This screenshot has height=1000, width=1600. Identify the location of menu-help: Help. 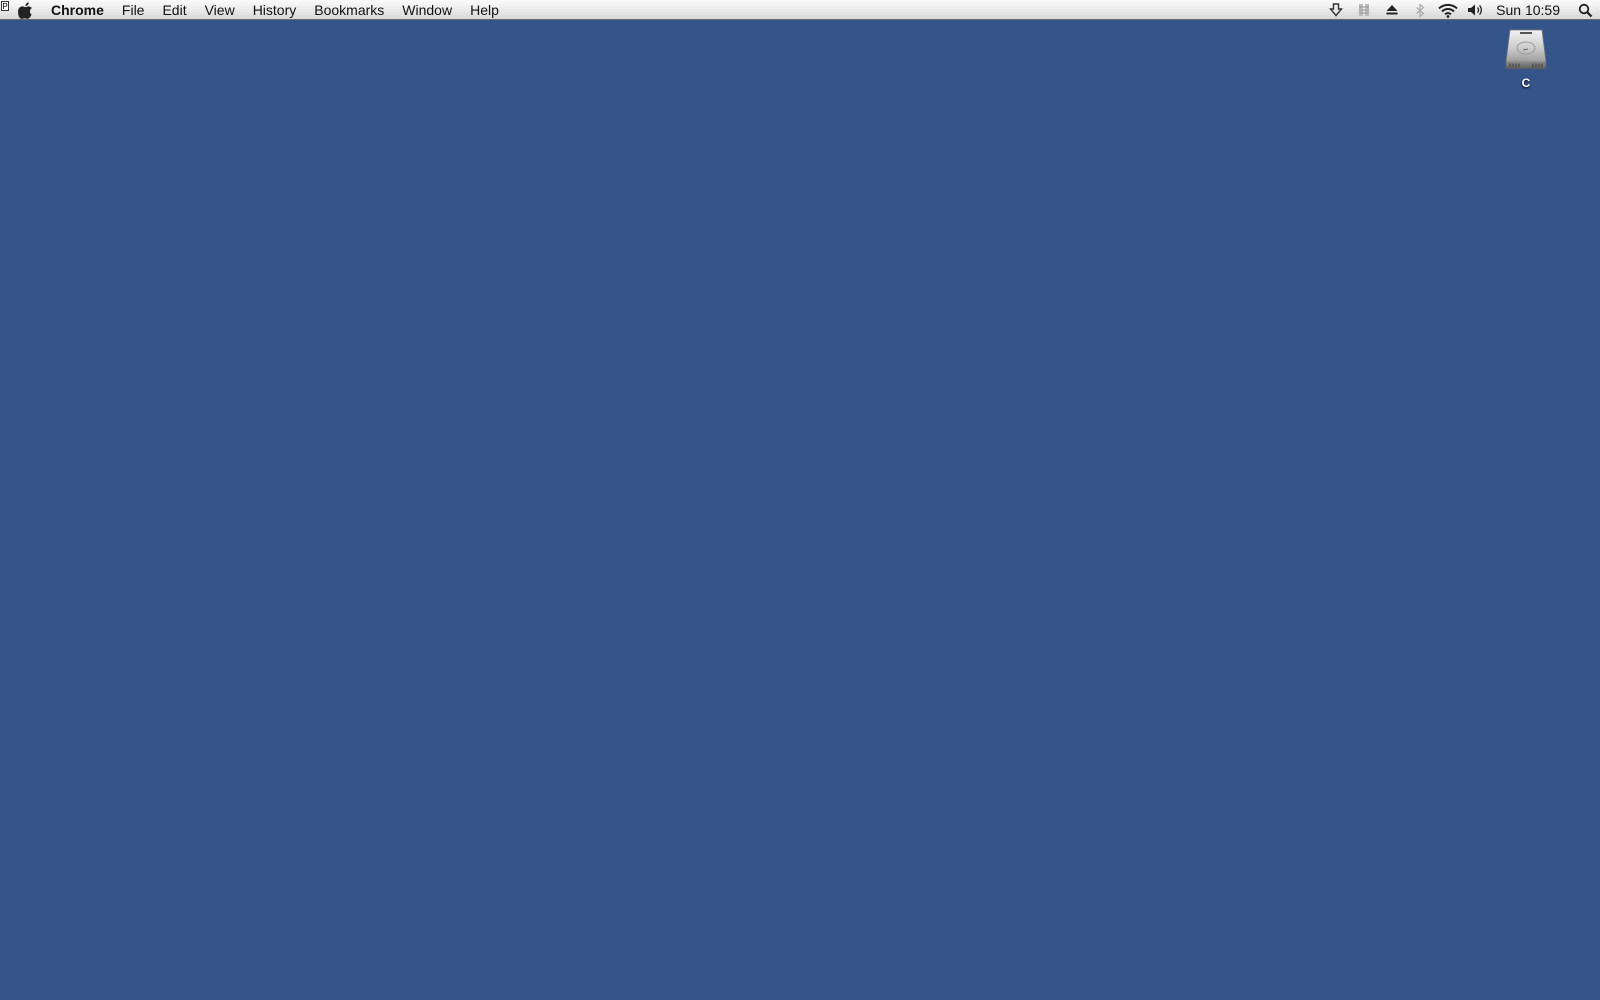
(484, 10).